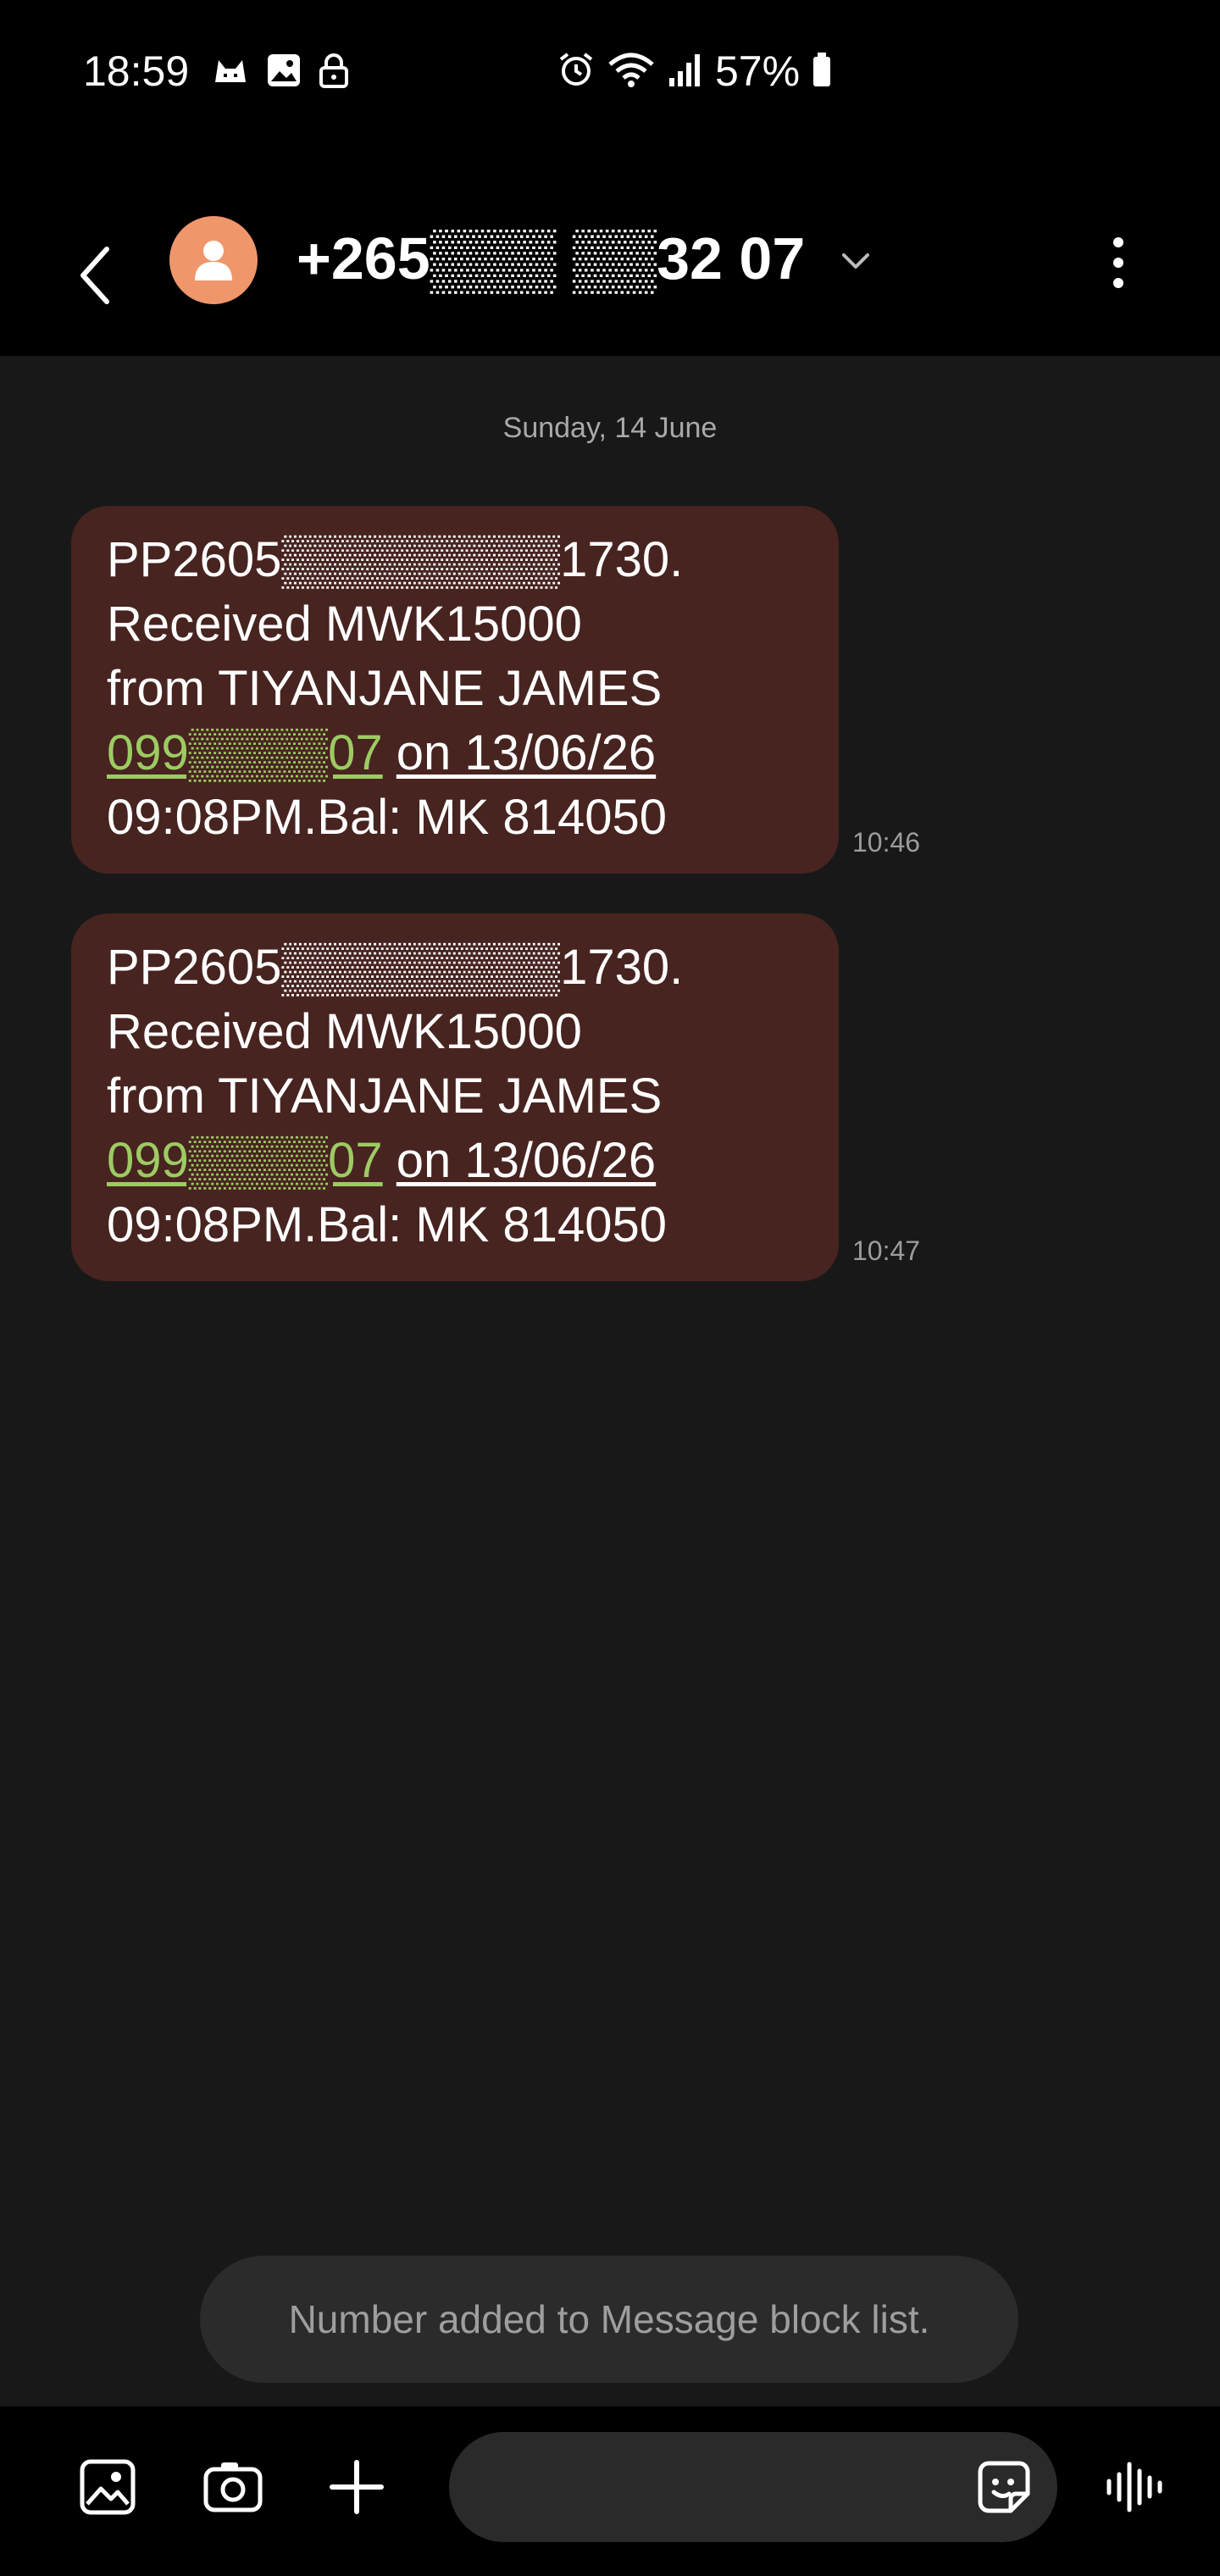  I want to click on lock-notification-icon, so click(334, 72).